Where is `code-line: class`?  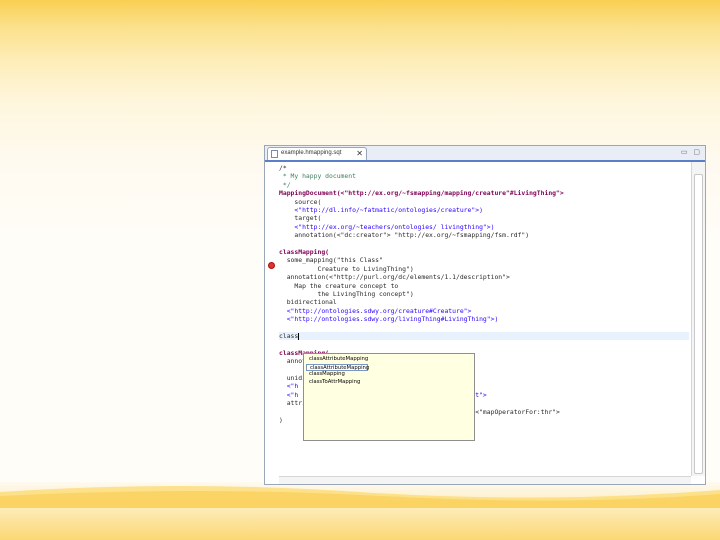
code-line: class is located at coordinates (484, 336).